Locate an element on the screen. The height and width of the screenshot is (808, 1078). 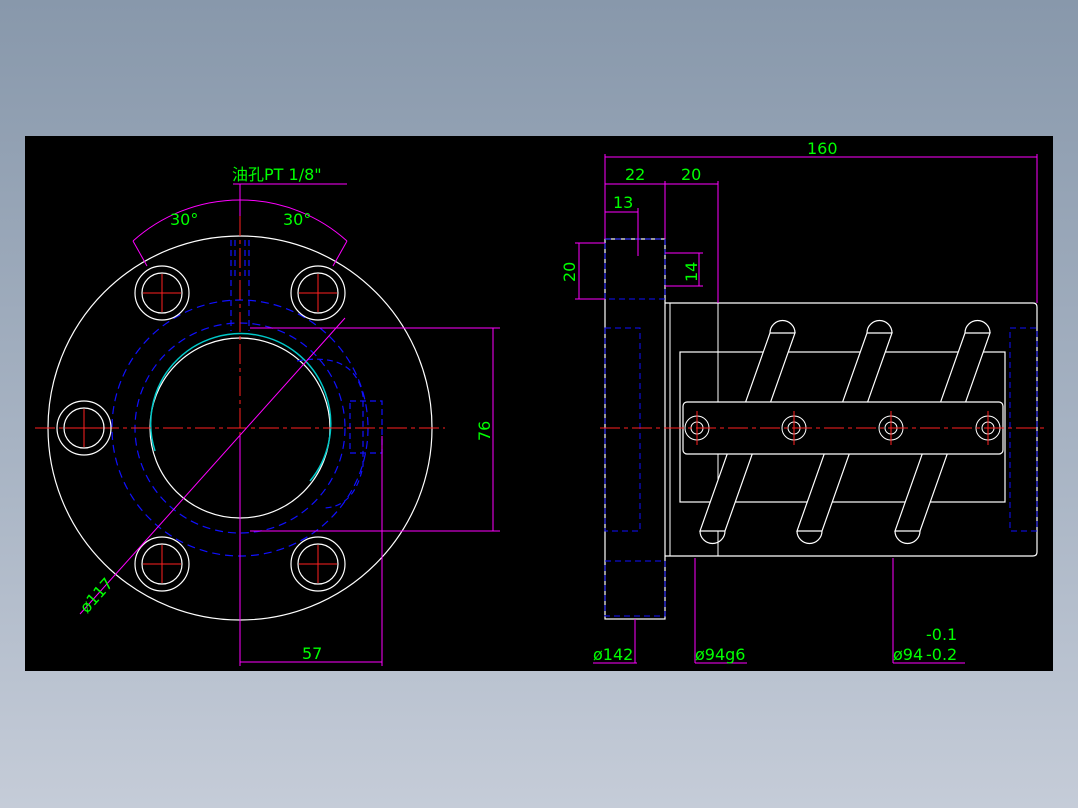
oil-hole-label: 油孔PT 1/8" is located at coordinates (277, 174).